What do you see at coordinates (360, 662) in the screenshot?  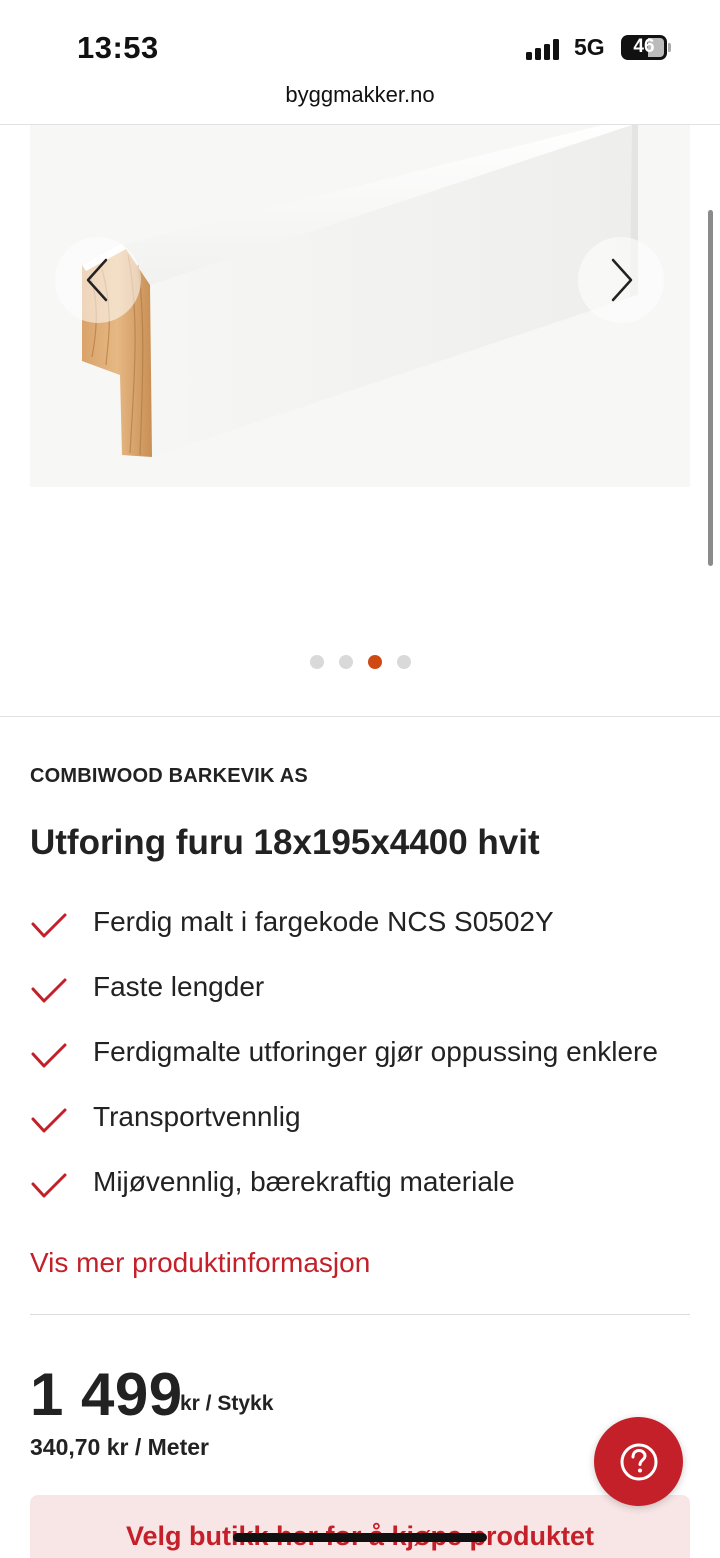 I see `carousel-dots` at bounding box center [360, 662].